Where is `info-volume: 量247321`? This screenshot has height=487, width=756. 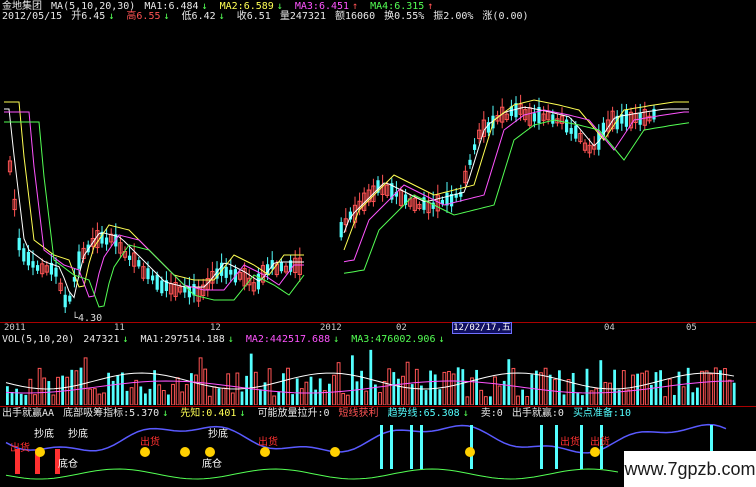
info-volume: 量247321 is located at coordinates (302, 16).